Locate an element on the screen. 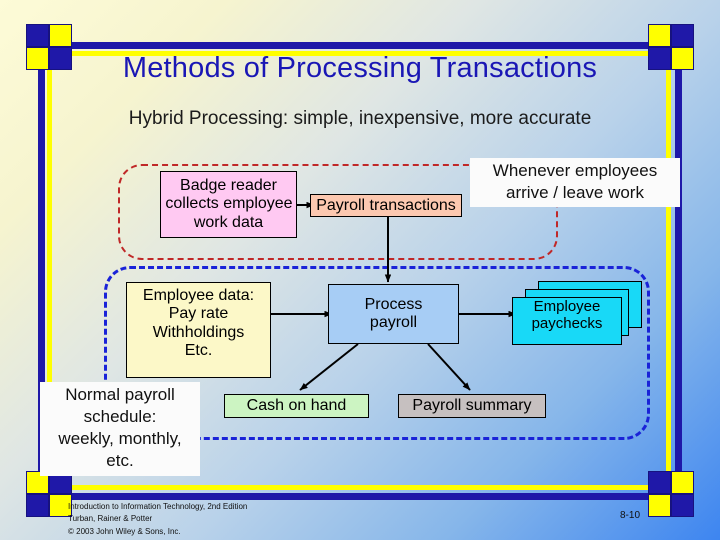 The height and width of the screenshot is (540, 720). callout-whenever-line1: Whenever employees is located at coordinates (575, 170).